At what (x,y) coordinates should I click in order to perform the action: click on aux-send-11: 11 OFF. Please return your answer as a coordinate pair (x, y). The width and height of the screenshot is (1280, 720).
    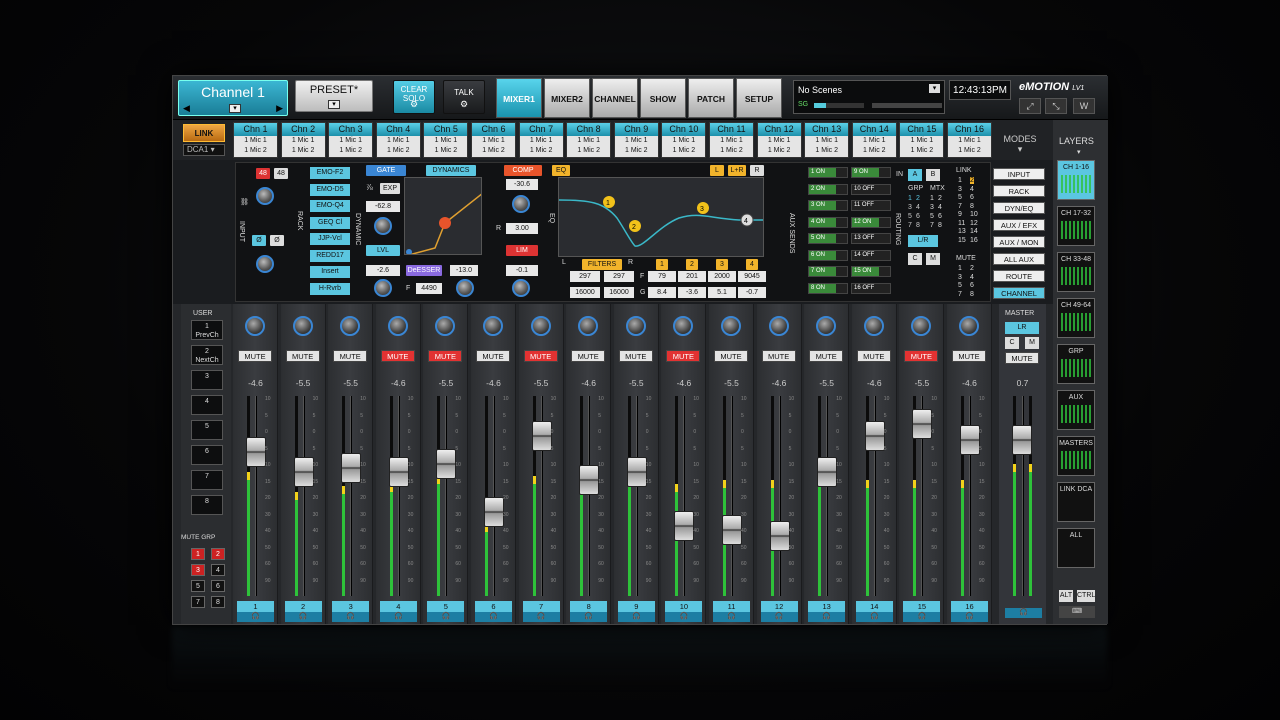
    Looking at the image, I should click on (871, 205).